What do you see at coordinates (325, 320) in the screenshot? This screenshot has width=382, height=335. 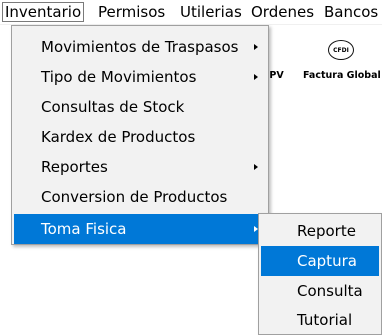 I see `submenu-item-label: Tutorial` at bounding box center [325, 320].